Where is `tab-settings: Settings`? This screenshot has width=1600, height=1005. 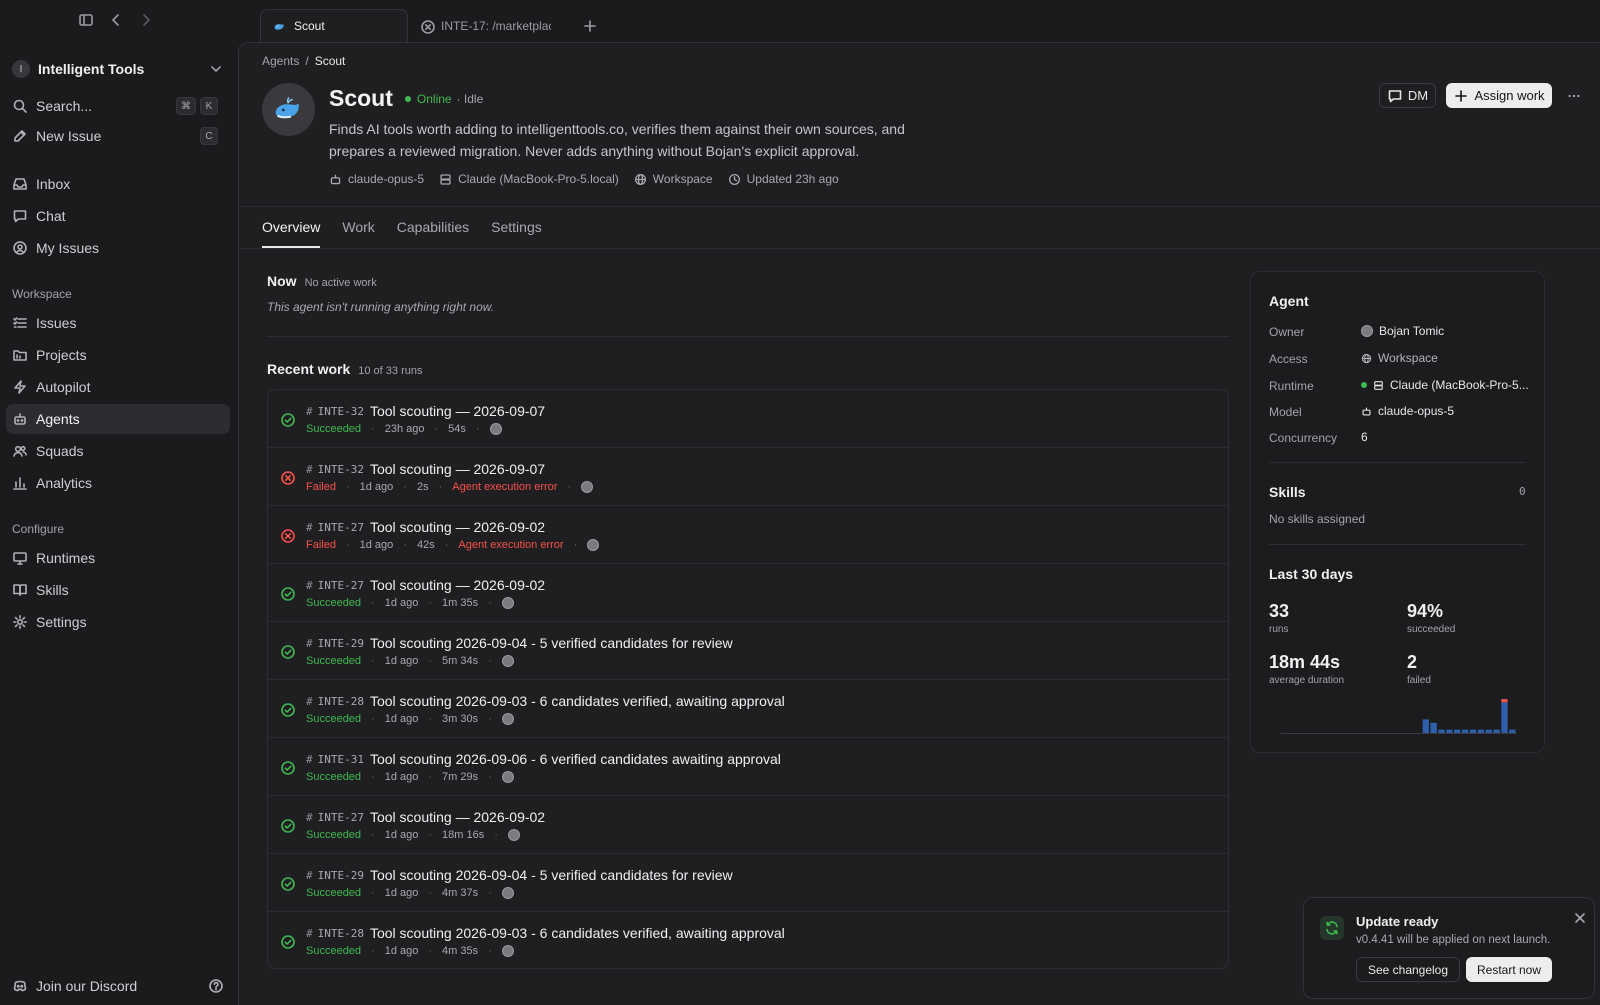 tab-settings: Settings is located at coordinates (516, 233).